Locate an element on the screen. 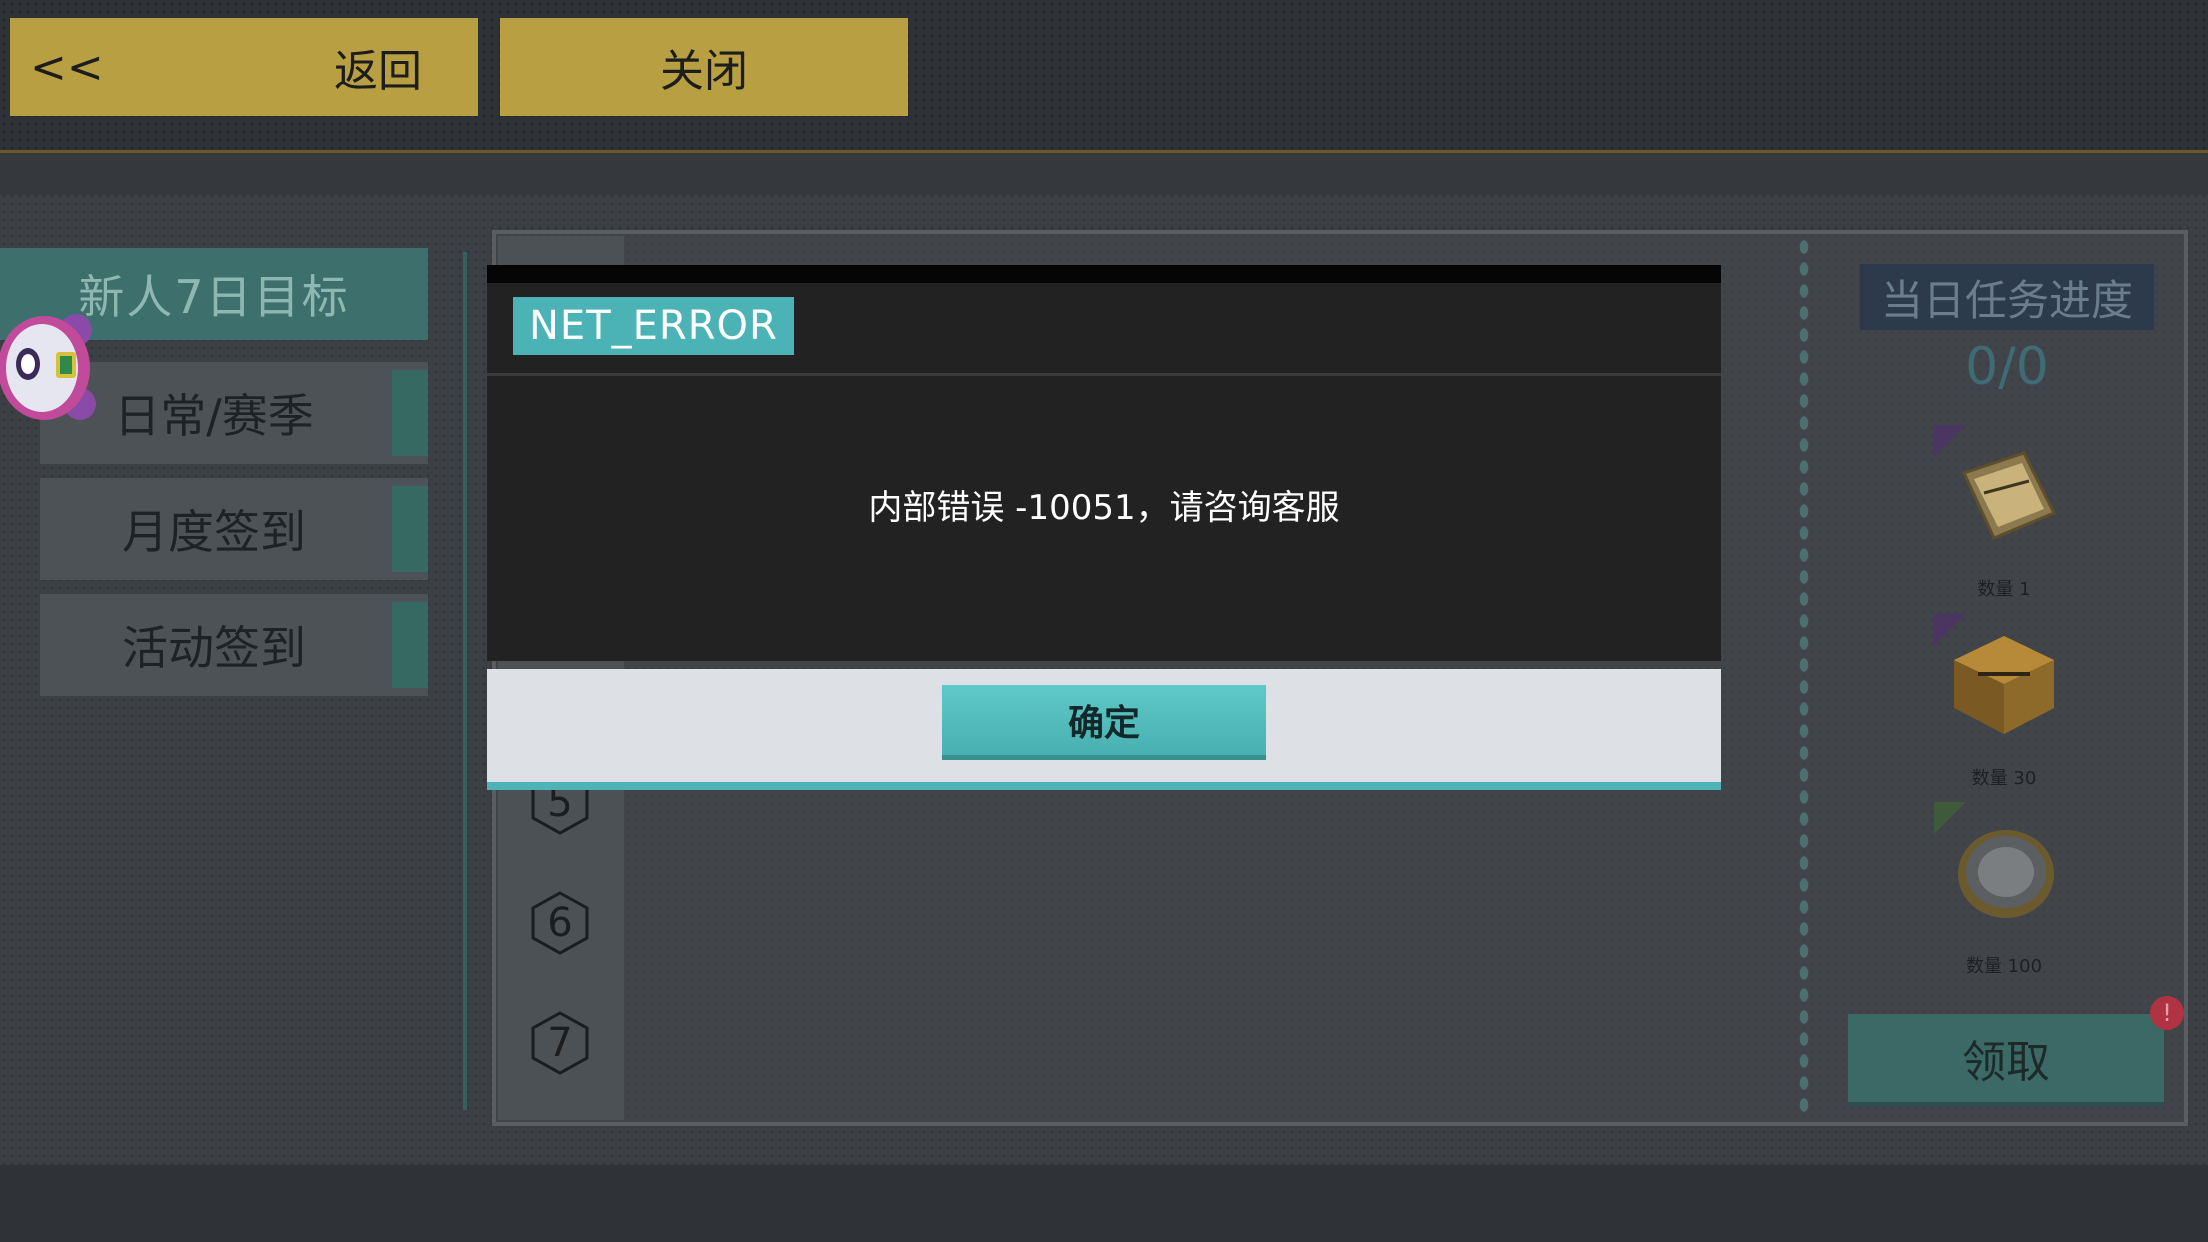  sidebar-divider is located at coordinates (465, 681).